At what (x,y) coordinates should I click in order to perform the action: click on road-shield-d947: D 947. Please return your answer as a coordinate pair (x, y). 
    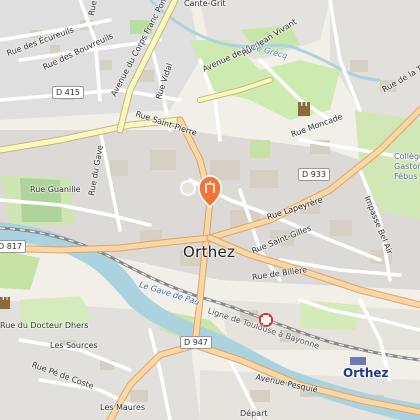
    Looking at the image, I should click on (196, 342).